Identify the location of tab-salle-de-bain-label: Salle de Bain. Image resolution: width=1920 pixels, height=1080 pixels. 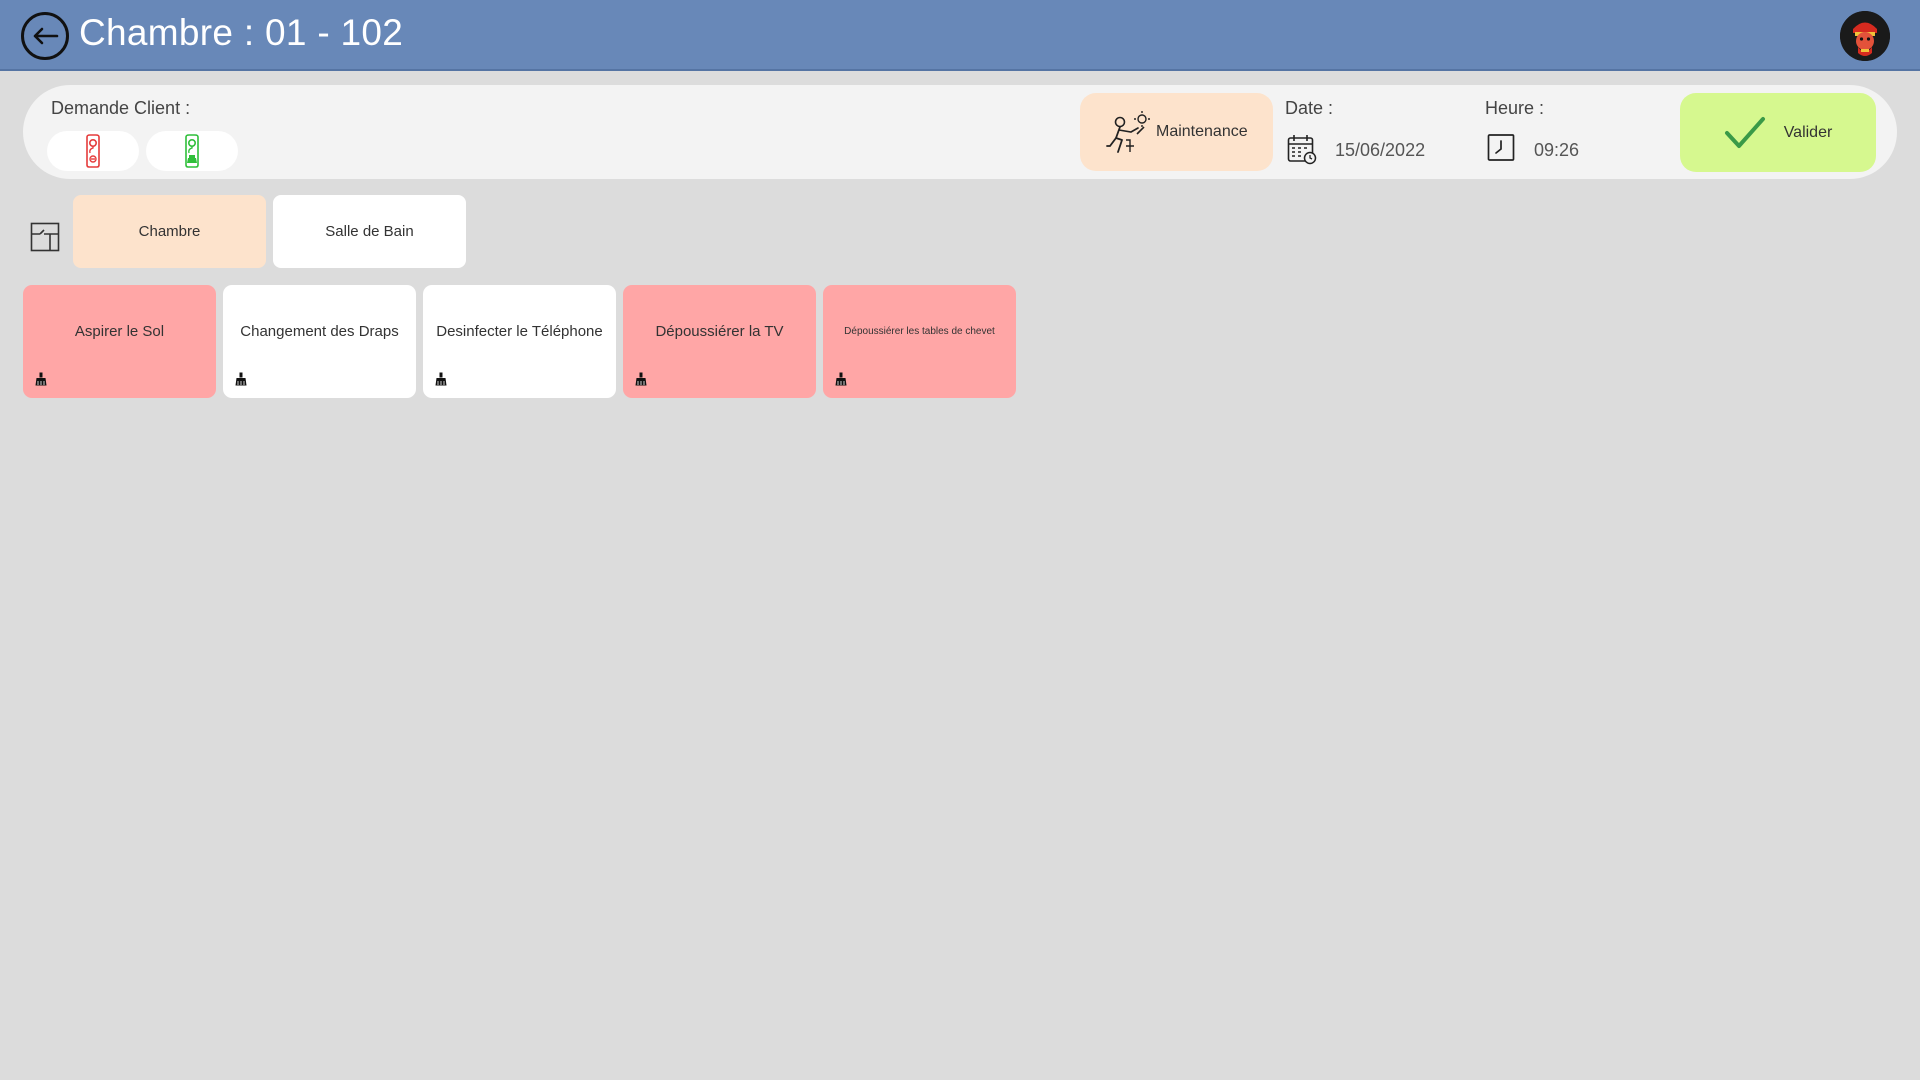
(369, 231).